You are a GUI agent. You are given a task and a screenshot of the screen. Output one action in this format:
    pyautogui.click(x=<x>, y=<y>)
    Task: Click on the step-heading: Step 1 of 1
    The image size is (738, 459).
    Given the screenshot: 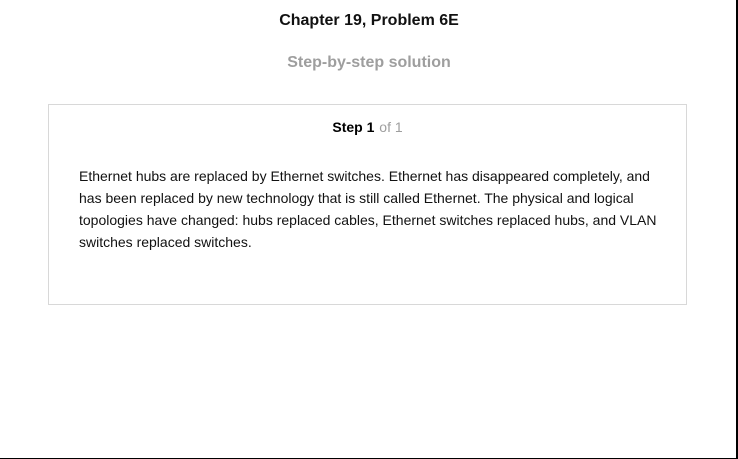 What is the action you would take?
    pyautogui.click(x=367, y=127)
    